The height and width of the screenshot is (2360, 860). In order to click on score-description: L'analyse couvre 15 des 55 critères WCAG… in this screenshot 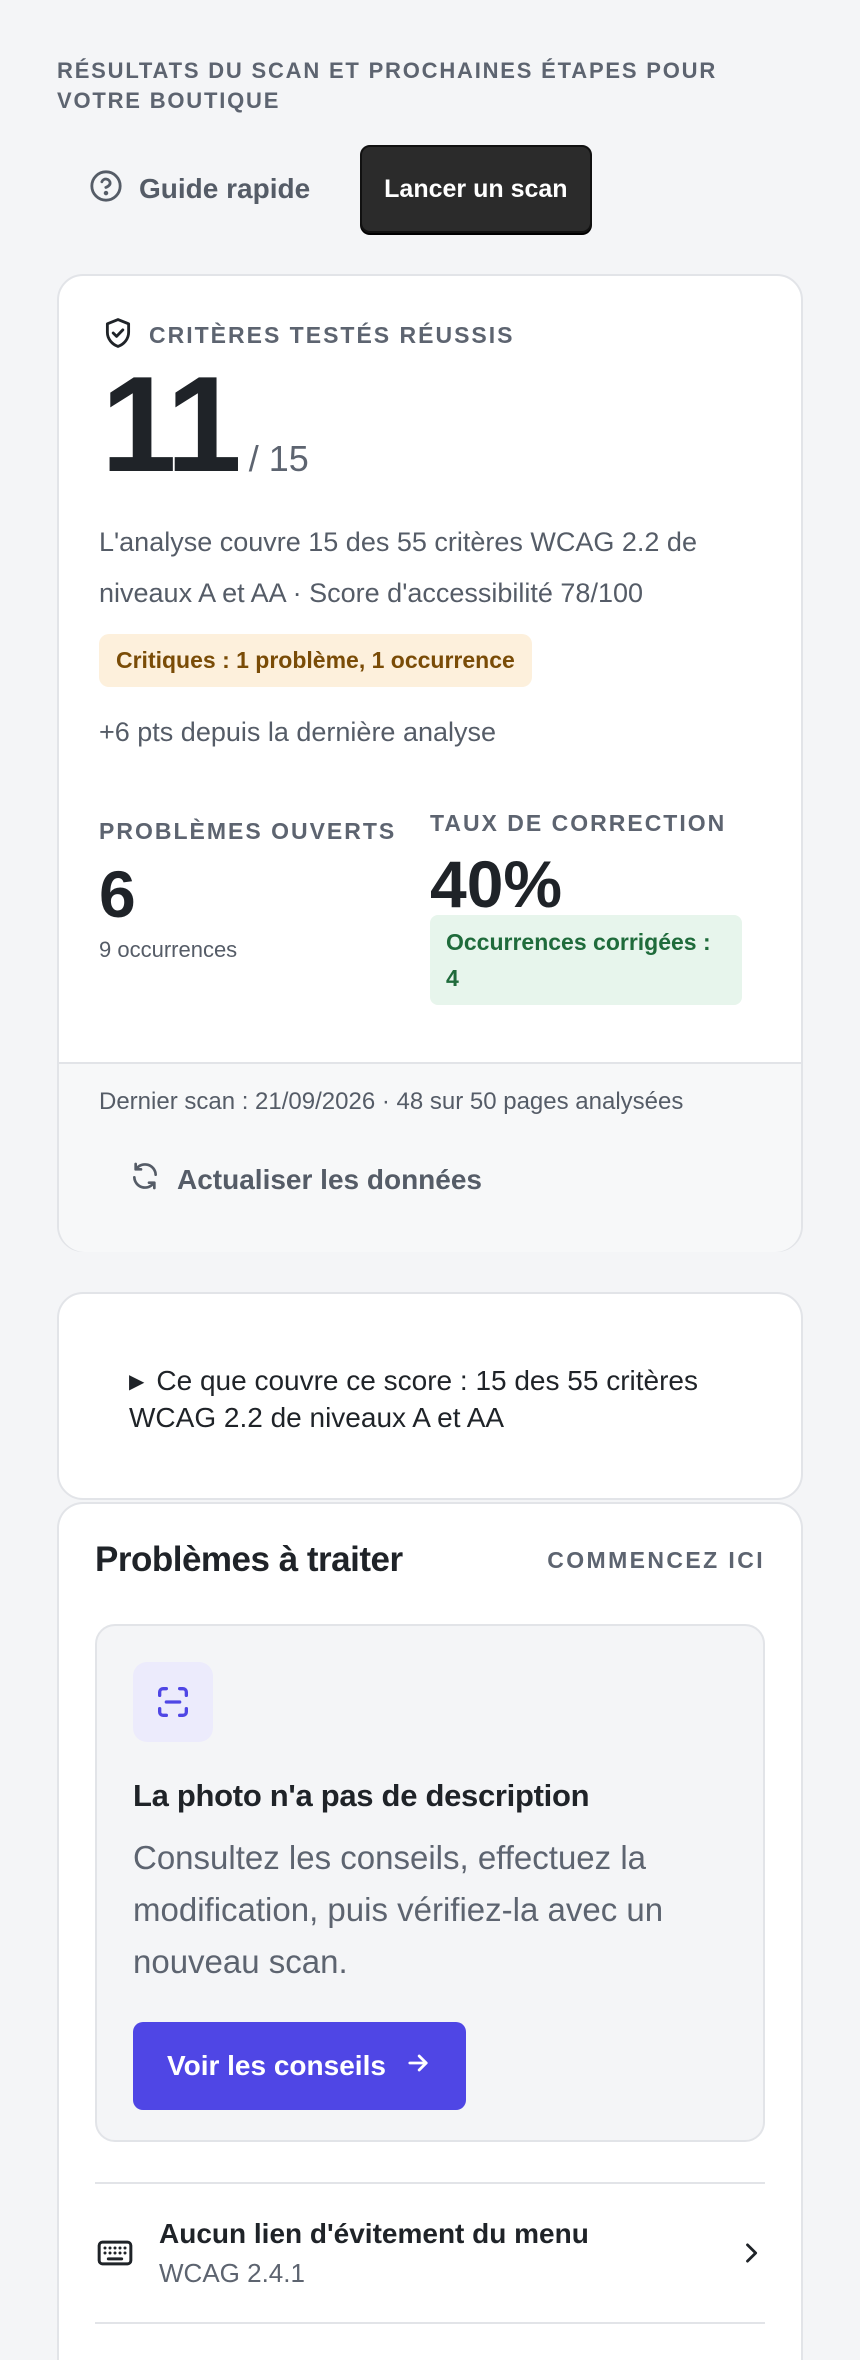, I will do `click(398, 567)`.